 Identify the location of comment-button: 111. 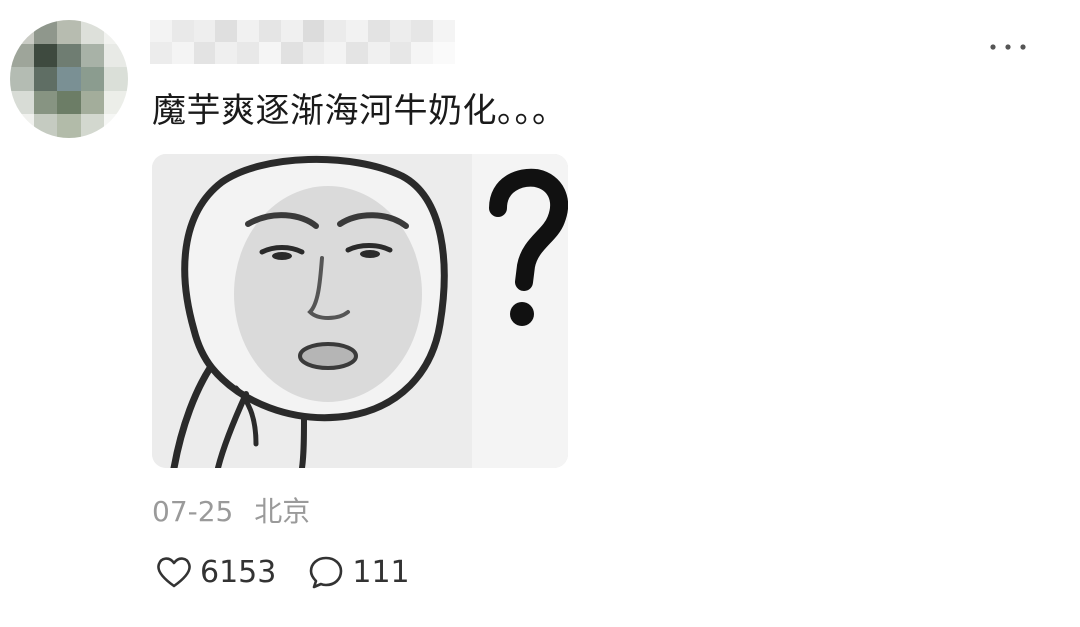
(359, 572).